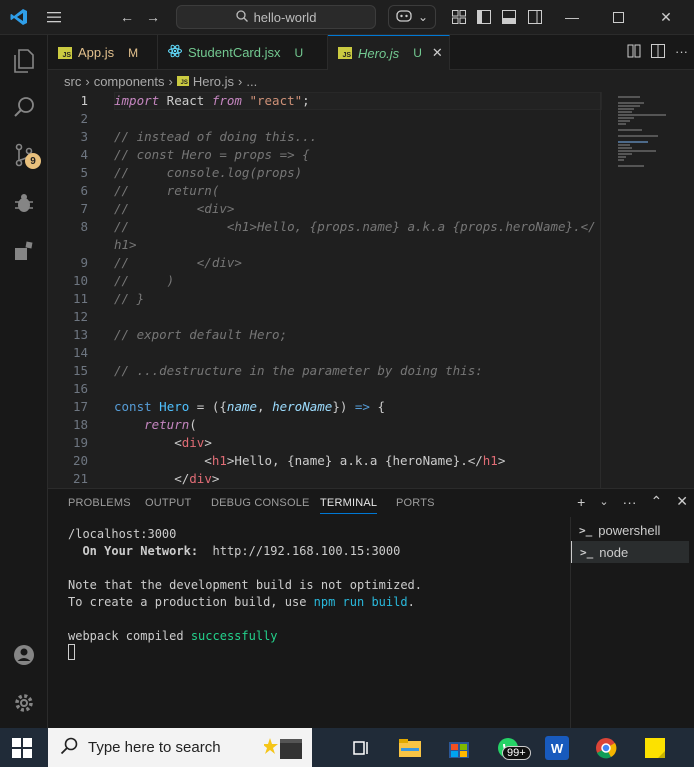  What do you see at coordinates (328, 407) in the screenshot?
I see `code-line: 17 const Hero = ({name, heroName}) => {` at bounding box center [328, 407].